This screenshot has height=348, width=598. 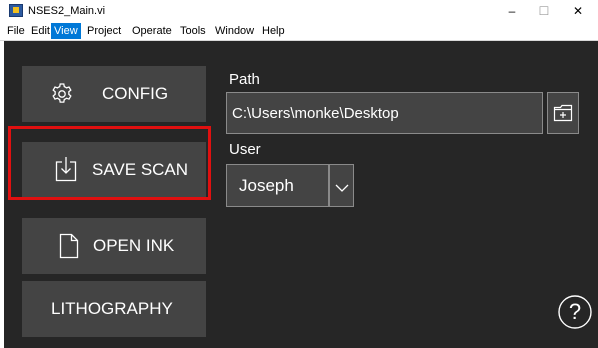 What do you see at coordinates (109, 163) in the screenshot?
I see `save-scan-highlight-box` at bounding box center [109, 163].